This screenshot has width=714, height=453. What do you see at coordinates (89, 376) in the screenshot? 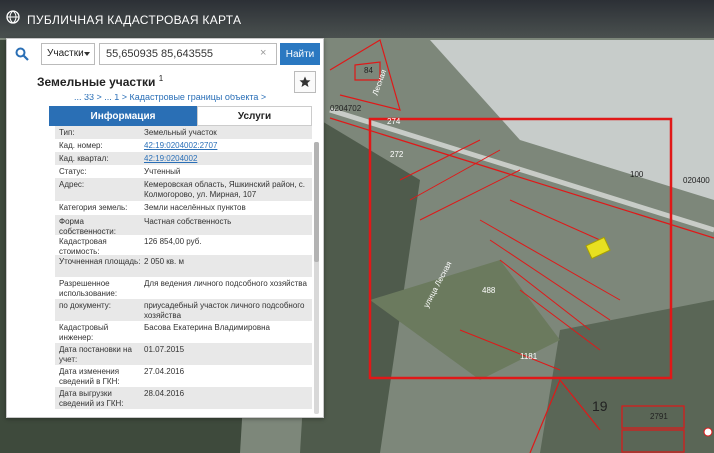
I see `row-key: Дата изменения сведений в ГКН:` at bounding box center [89, 376].